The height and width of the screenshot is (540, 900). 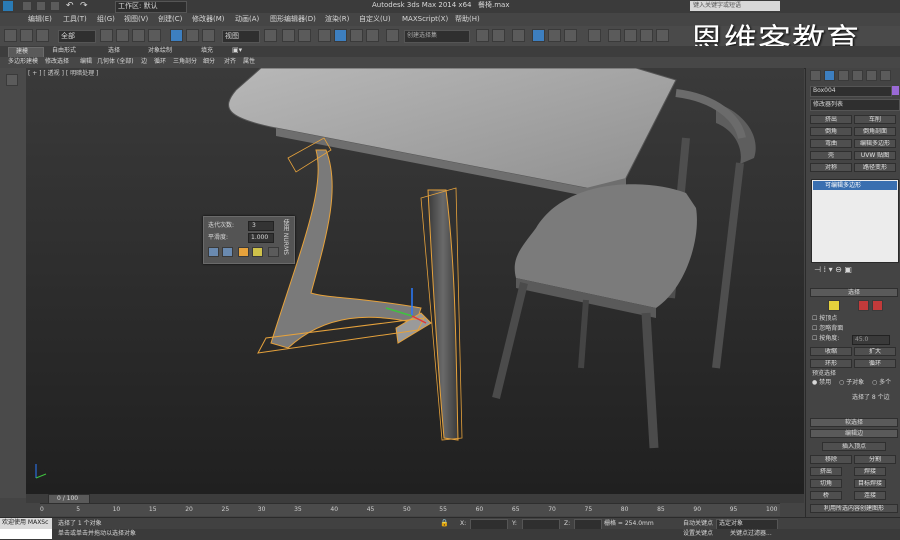 I want to click on iterations-field: 3, so click(x=261, y=226).